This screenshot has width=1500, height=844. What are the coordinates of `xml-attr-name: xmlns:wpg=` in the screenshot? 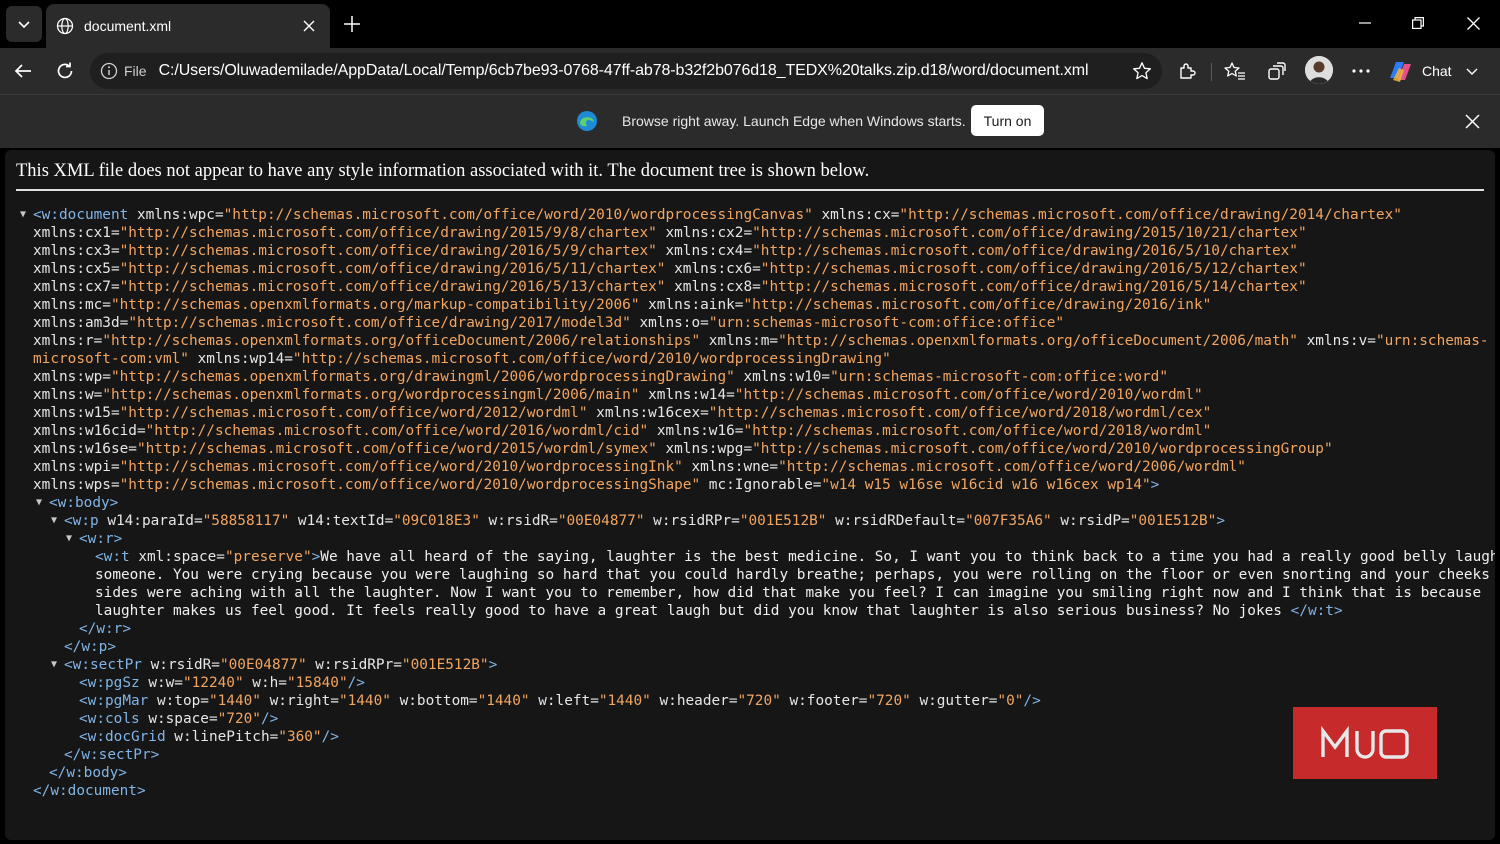 It's located at (704, 449).